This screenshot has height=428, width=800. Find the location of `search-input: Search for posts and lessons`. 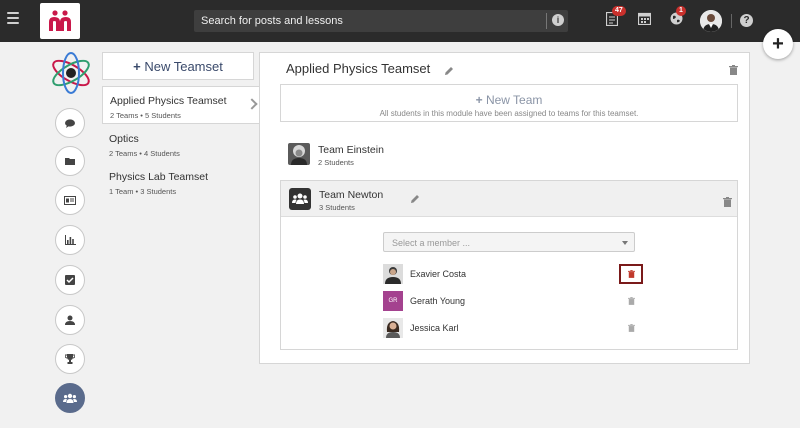

search-input: Search for posts and lessons is located at coordinates (272, 21).